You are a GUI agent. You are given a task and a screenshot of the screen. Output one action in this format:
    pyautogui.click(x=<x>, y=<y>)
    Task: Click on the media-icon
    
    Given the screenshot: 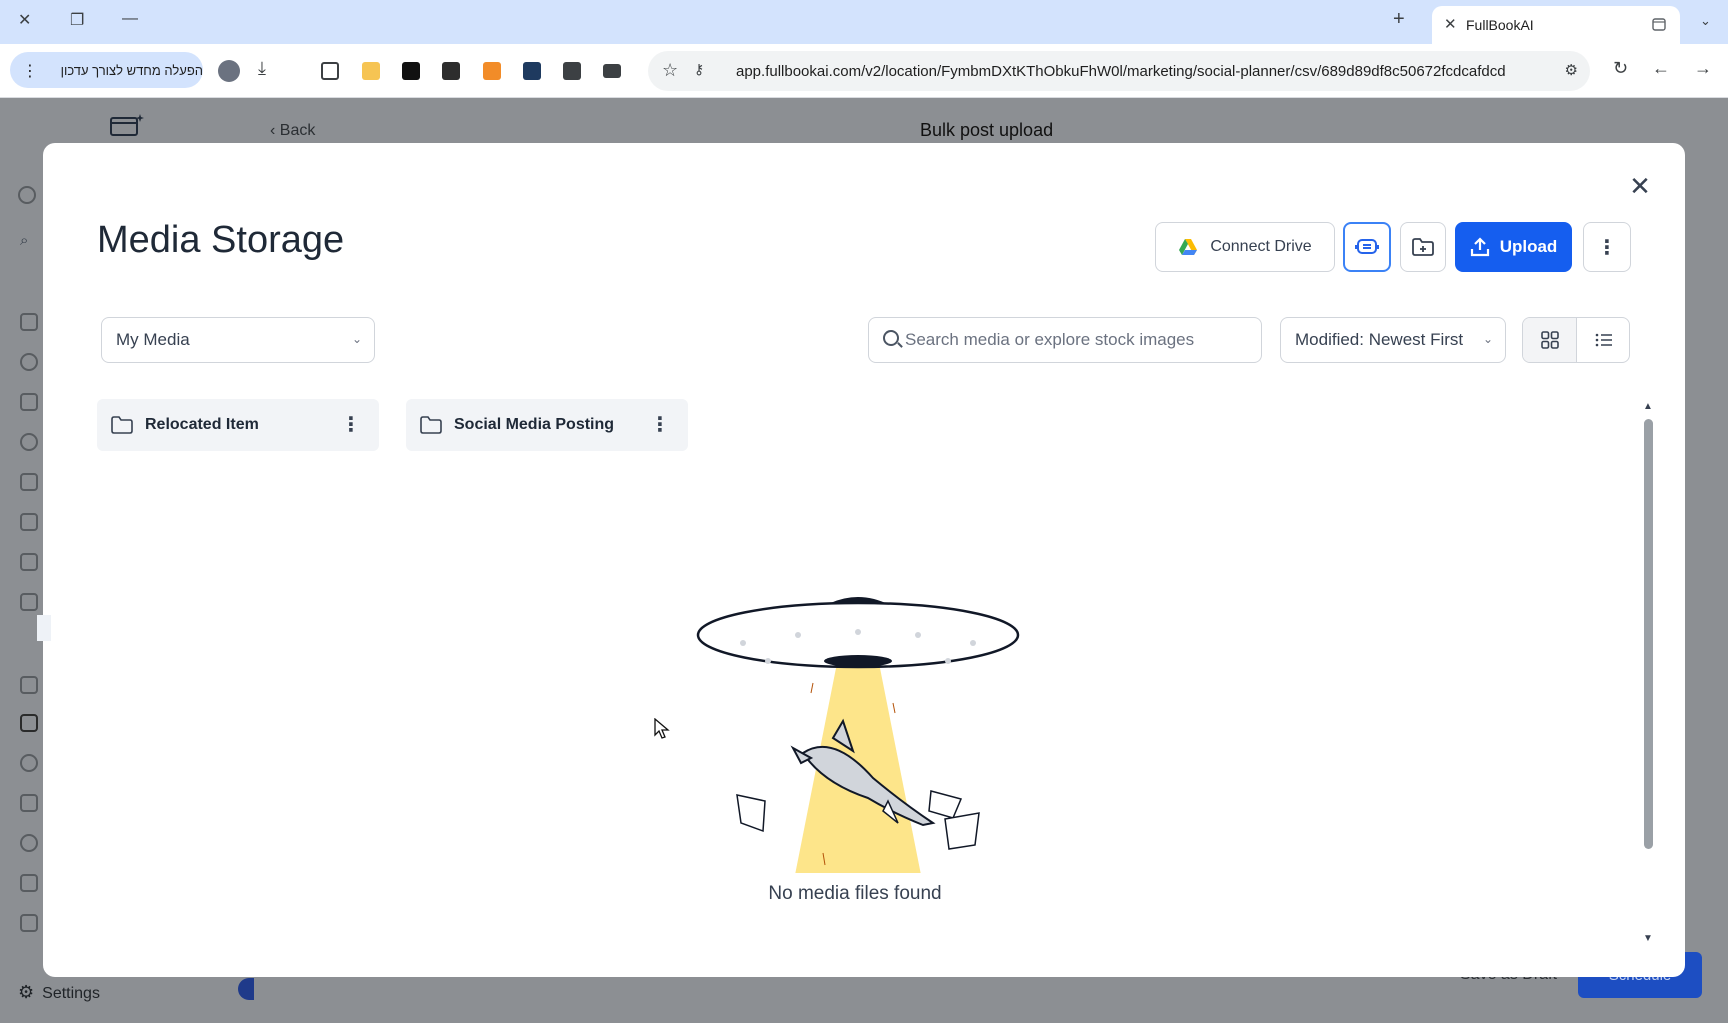 What is the action you would take?
    pyautogui.click(x=29, y=883)
    